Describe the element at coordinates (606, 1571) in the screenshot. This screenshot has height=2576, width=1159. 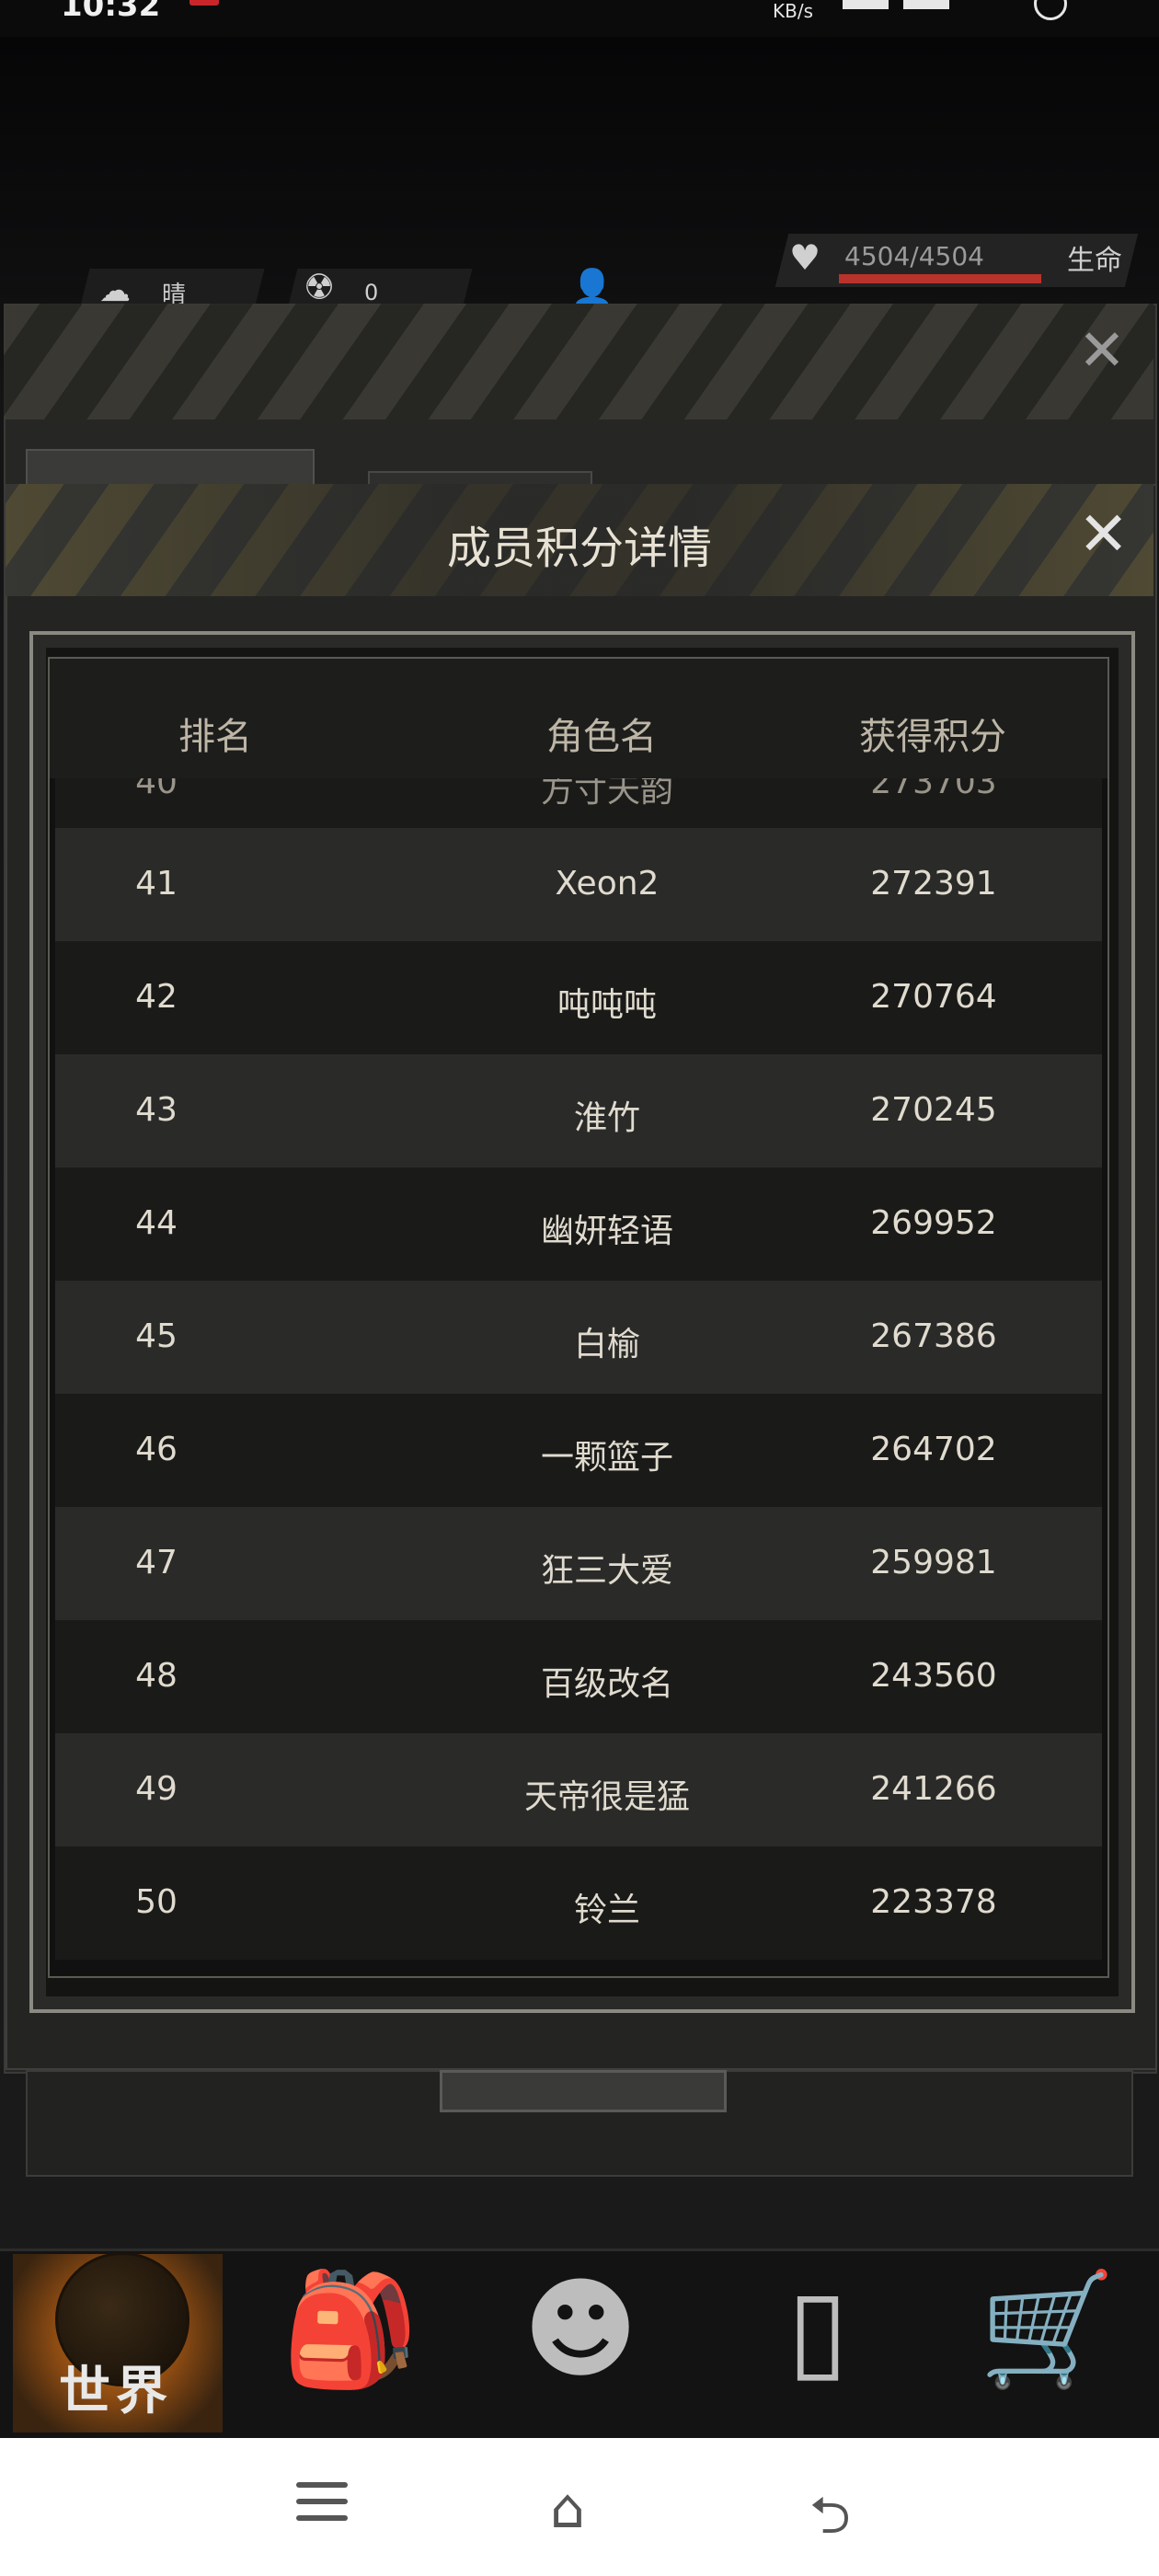
I see `row-name: 狂三大爱` at that location.